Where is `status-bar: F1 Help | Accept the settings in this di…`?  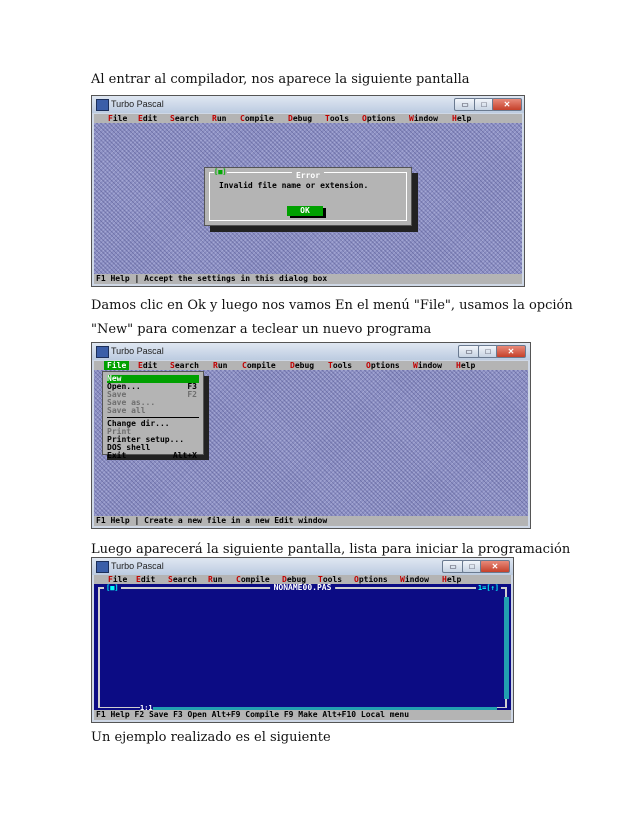
status-bar: F1 Help | Accept the settings in this di… is located at coordinates (308, 279).